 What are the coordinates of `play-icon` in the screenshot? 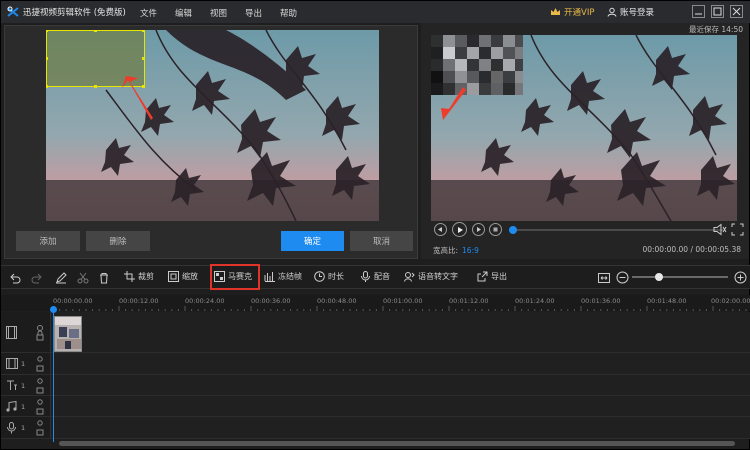 It's located at (460, 229).